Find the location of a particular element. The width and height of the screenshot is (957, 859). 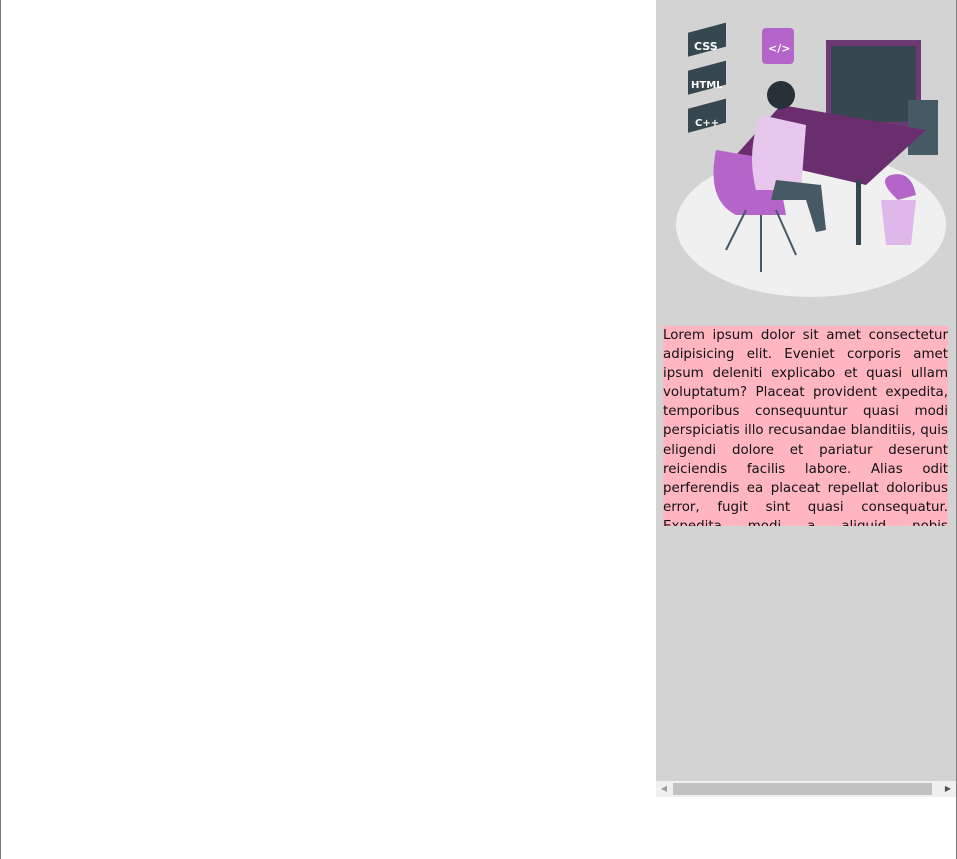

horizontal-scrollbar: ◀ ▶ is located at coordinates (806, 789).